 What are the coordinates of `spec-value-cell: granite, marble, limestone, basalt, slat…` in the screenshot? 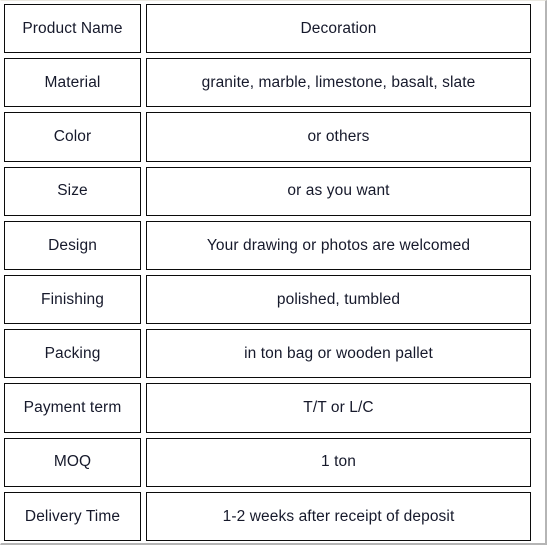 It's located at (338, 83).